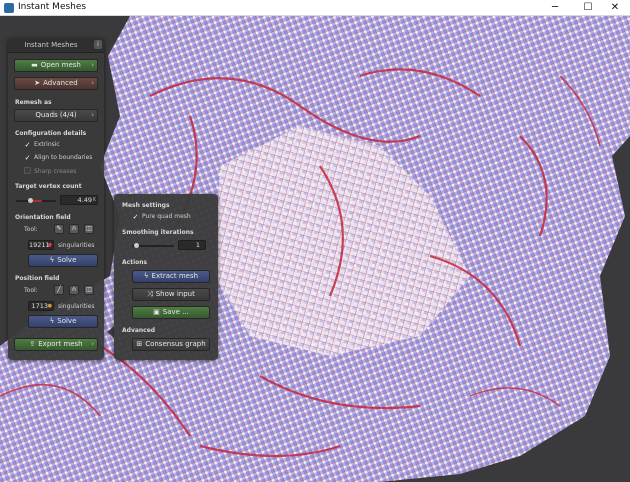 This screenshot has width=630, height=482. I want to click on minimize-button: ─, so click(555, 8).